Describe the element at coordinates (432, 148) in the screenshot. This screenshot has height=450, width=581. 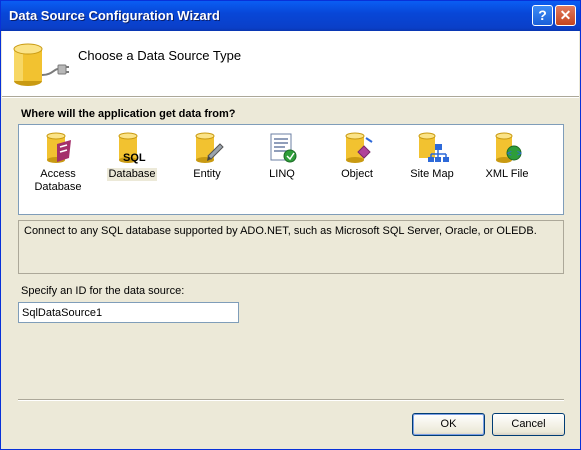
I see `site-map-icon` at that location.